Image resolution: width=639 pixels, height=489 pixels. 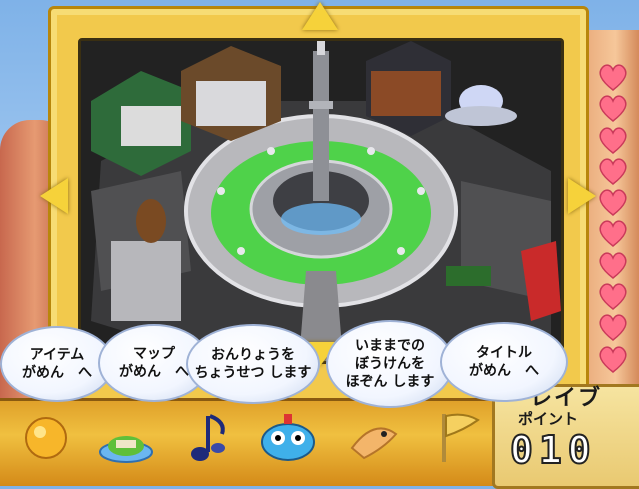 What do you see at coordinates (582, 196) in the screenshot?
I see `right-arrow-icon` at bounding box center [582, 196].